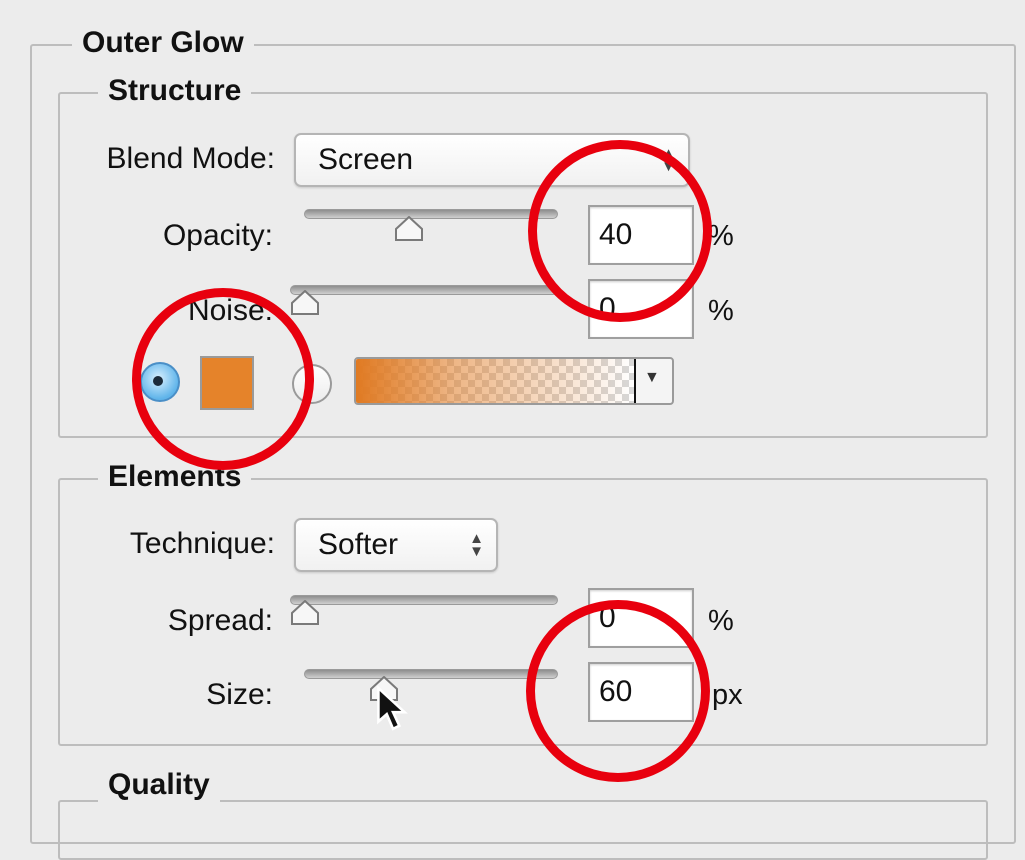 The height and width of the screenshot is (860, 1025). I want to click on elements-title: Elements, so click(175, 477).